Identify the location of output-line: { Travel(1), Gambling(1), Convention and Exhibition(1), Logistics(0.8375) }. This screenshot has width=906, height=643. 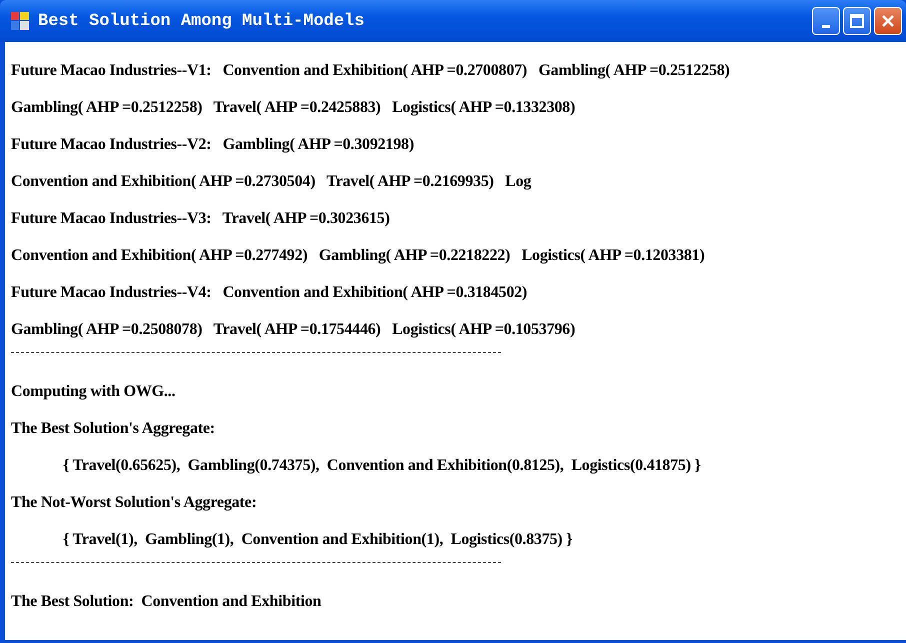
(318, 540).